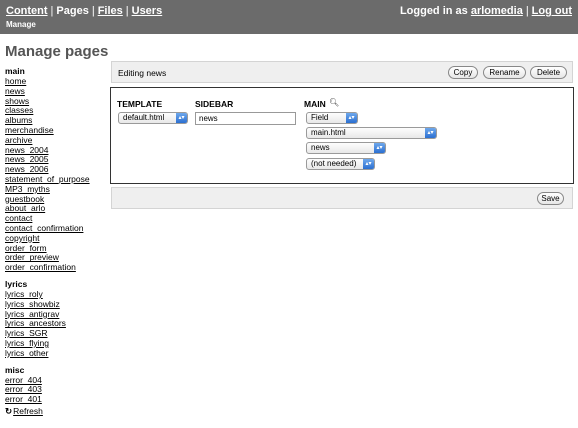  Describe the element at coordinates (463, 72) in the screenshot. I see `copy-button: Copy` at that location.